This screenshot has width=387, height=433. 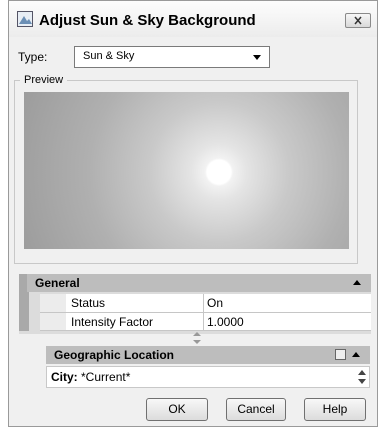 I want to click on section-geographic-location: Geographic Location, so click(x=208, y=355).